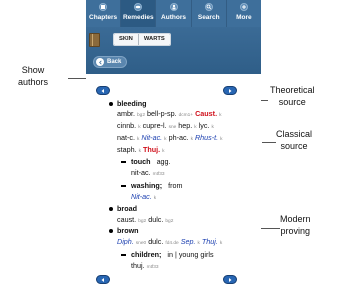 Image resolution: width=364 pixels, height=297 pixels. Describe the element at coordinates (127, 208) in the screenshot. I see `rubric-broad: broad` at that location.